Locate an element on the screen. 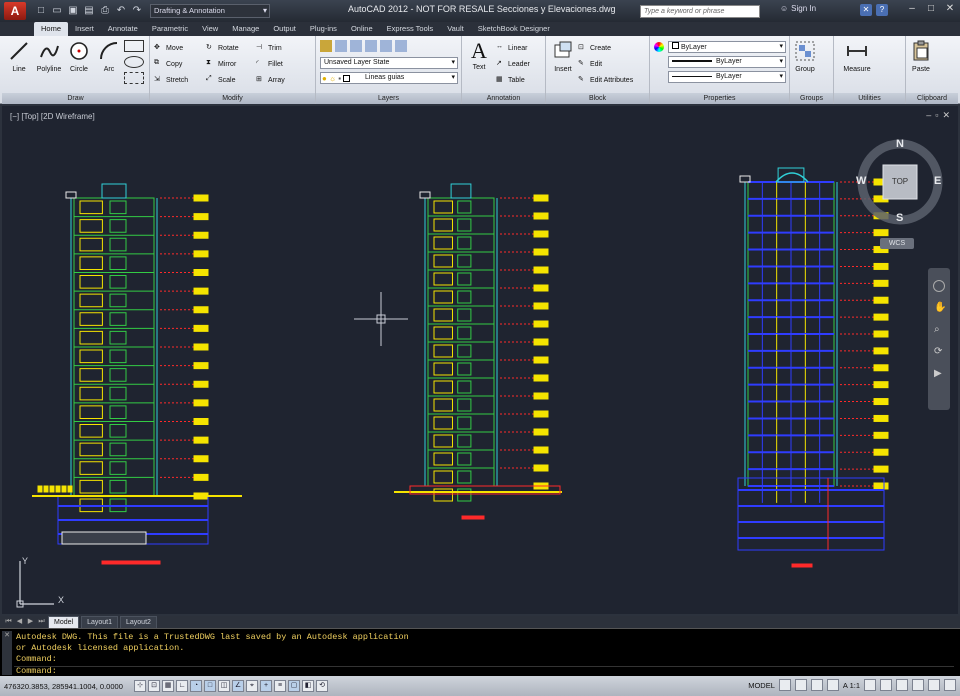  lock-toolbar-icon is located at coordinates (902, 685).